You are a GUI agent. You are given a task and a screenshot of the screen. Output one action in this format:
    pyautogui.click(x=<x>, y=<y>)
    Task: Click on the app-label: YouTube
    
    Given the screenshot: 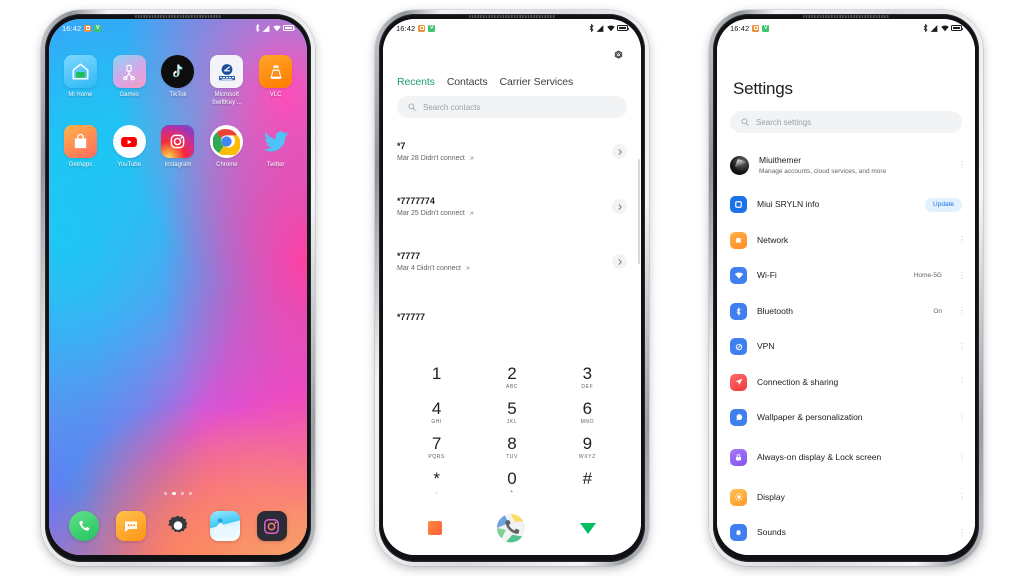 What is the action you would take?
    pyautogui.click(x=129, y=165)
    